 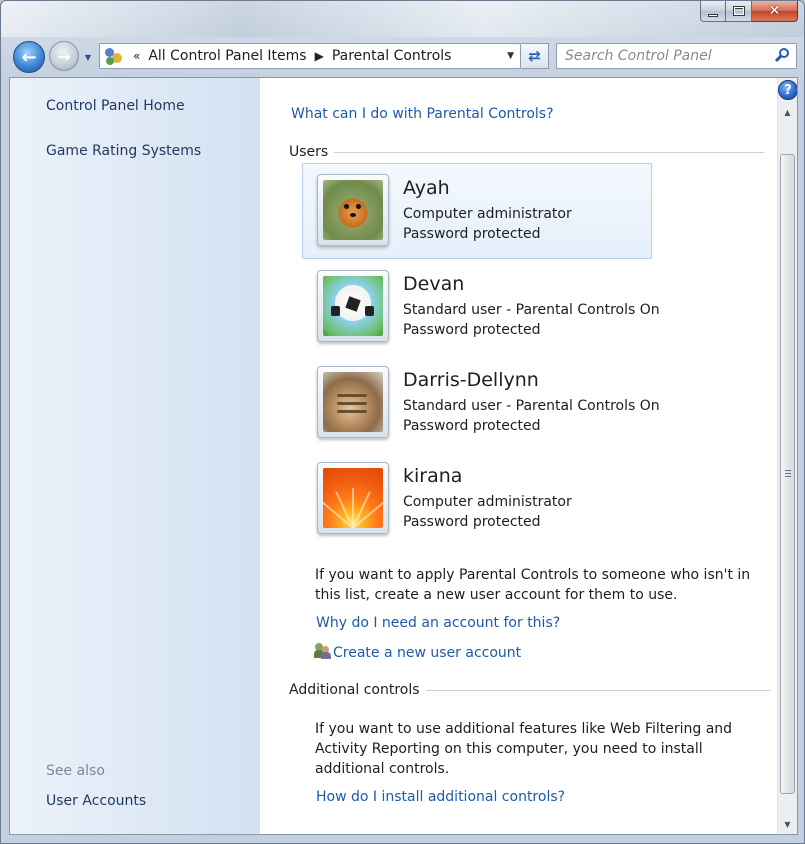 What do you see at coordinates (433, 476) in the screenshot?
I see `user-name: kirana` at bounding box center [433, 476].